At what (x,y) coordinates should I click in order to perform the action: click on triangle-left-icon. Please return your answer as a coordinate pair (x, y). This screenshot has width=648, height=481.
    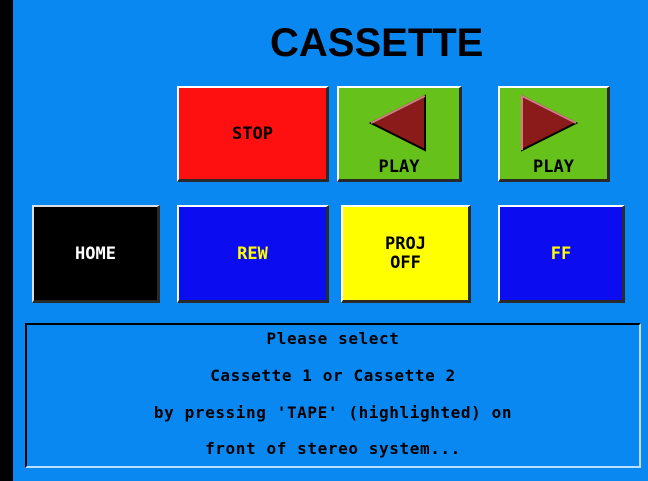
    Looking at the image, I should click on (397, 123).